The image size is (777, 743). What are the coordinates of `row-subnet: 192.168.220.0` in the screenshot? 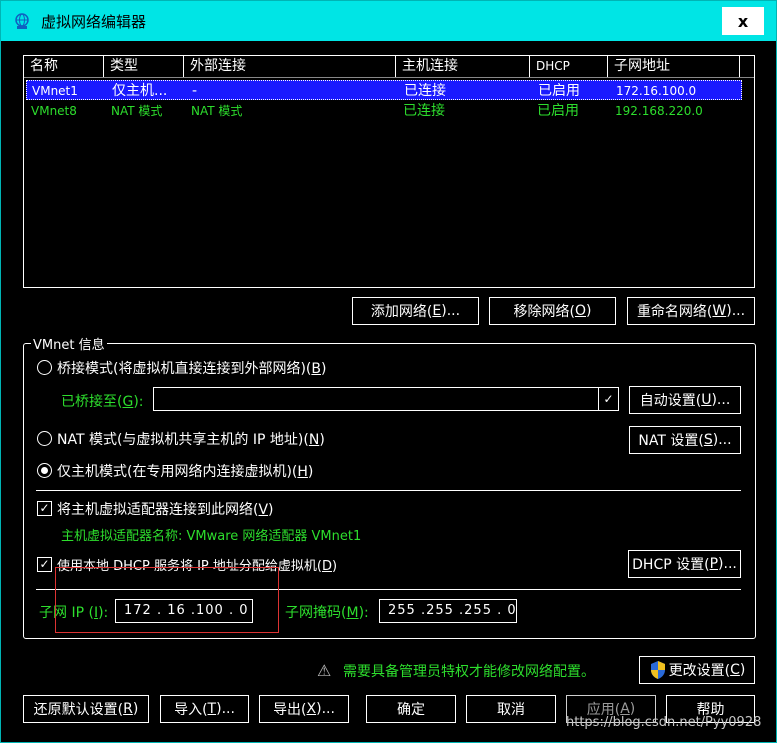 It's located at (659, 111).